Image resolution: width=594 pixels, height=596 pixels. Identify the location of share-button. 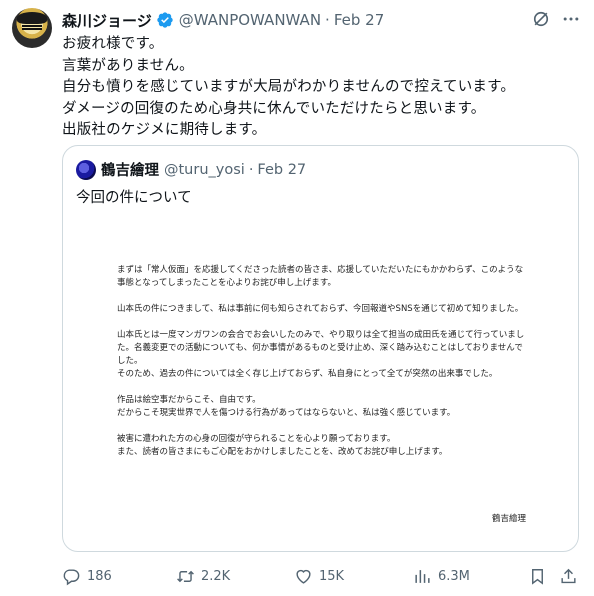
(568, 576).